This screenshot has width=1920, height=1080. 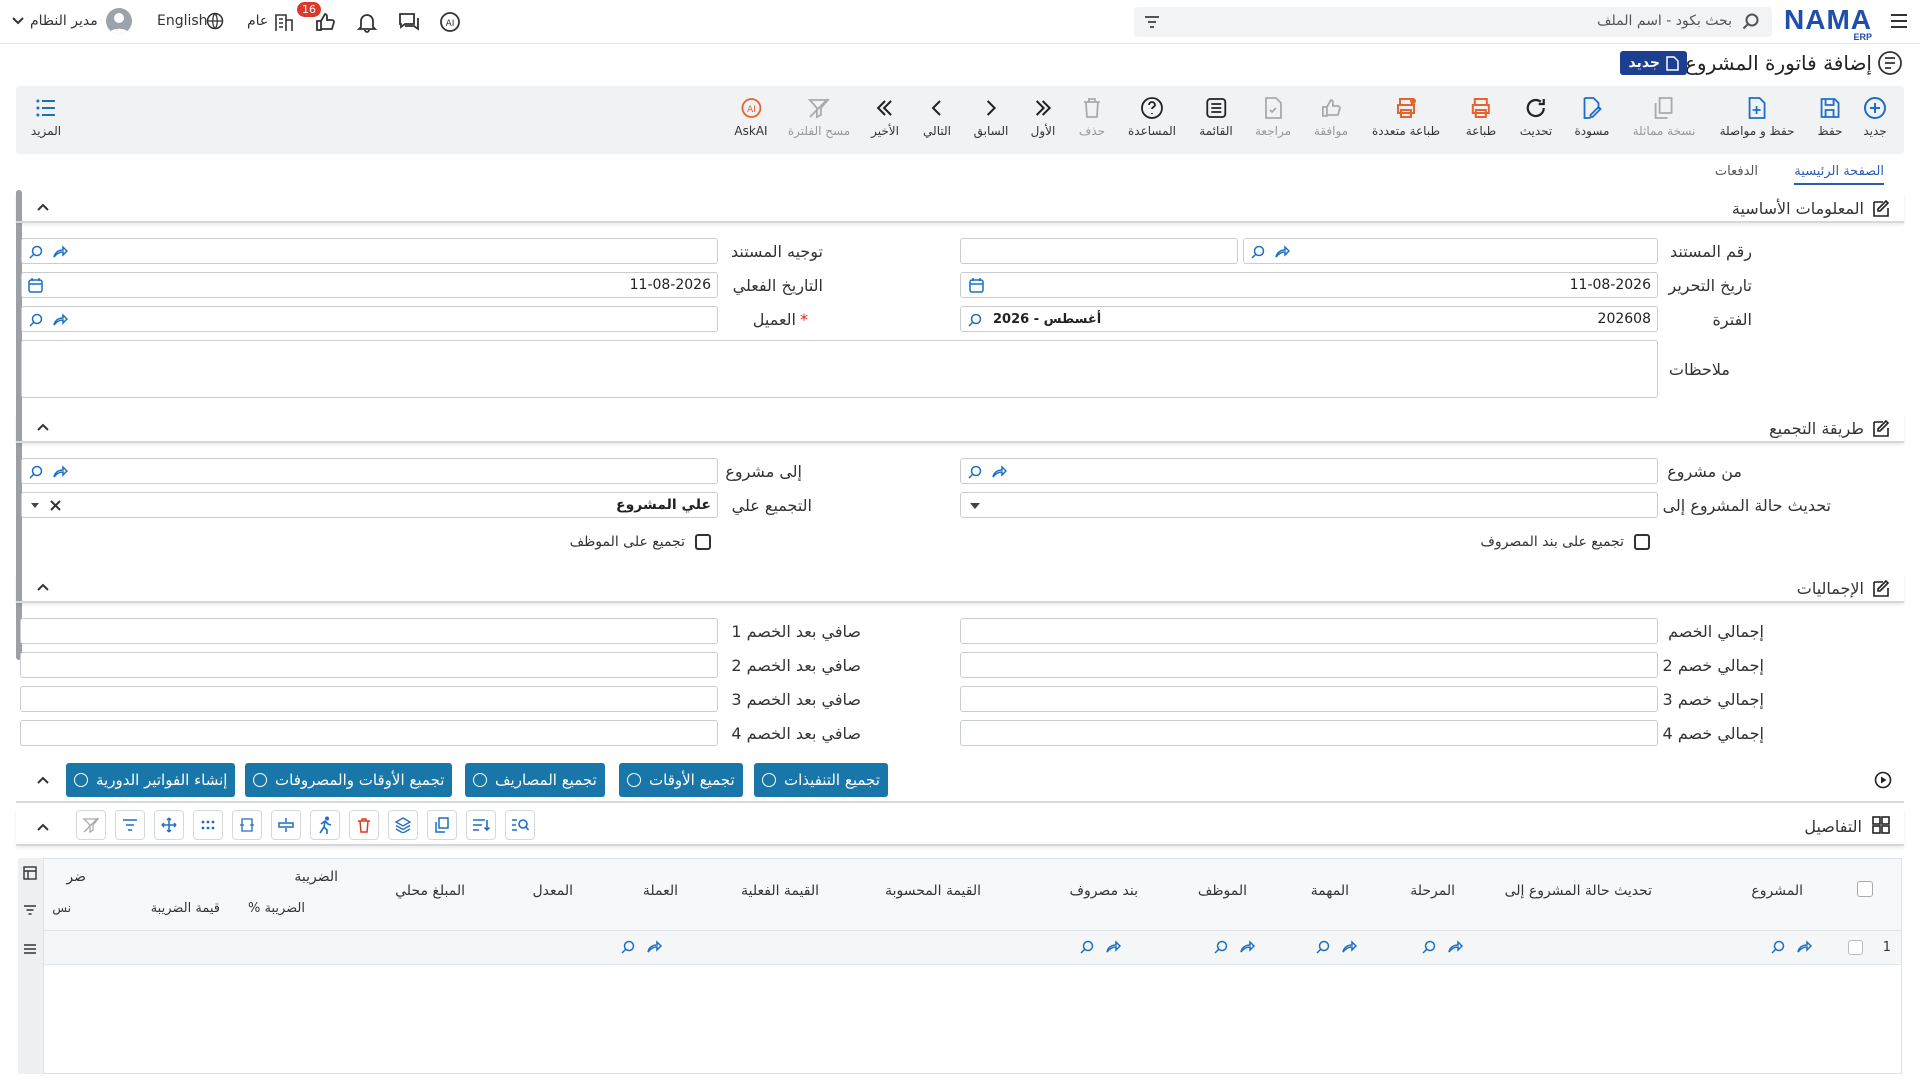 What do you see at coordinates (1103, 891) in the screenshot?
I see `col-expense-item: بند مصروف` at bounding box center [1103, 891].